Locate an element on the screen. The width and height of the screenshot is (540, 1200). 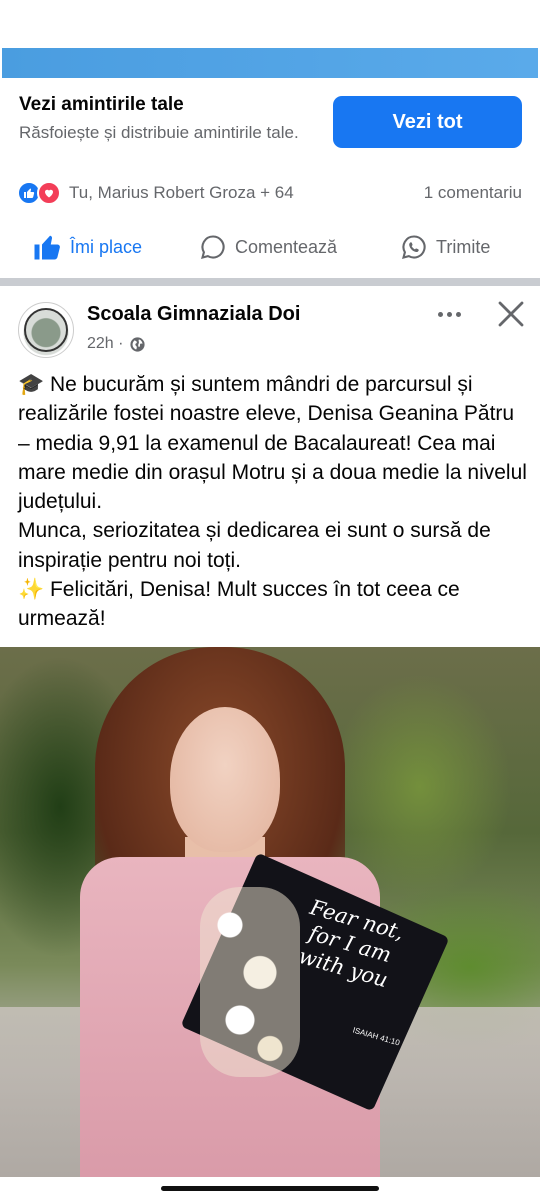
comment-label: Comentează is located at coordinates (286, 246).